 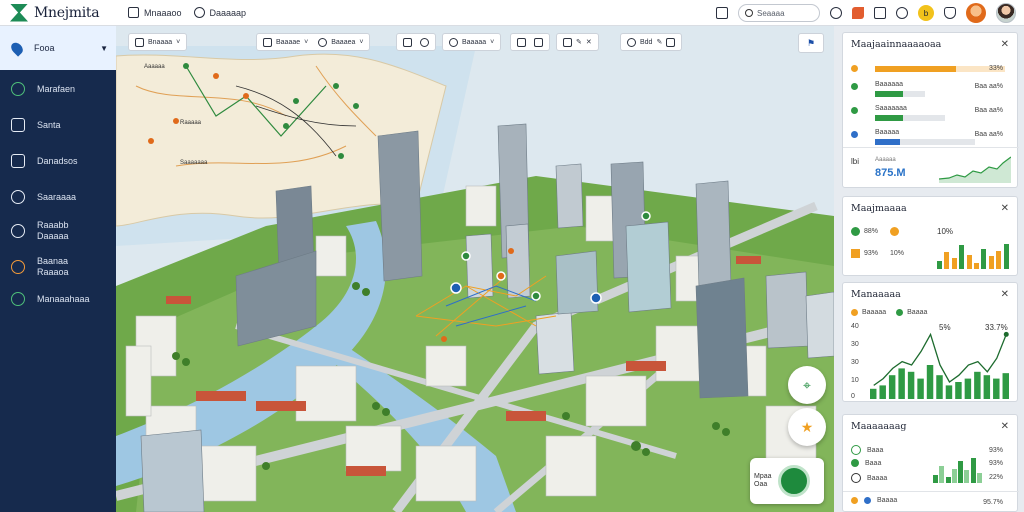 I want to click on panel-title: Maajmaaaa, so click(x=879, y=208).